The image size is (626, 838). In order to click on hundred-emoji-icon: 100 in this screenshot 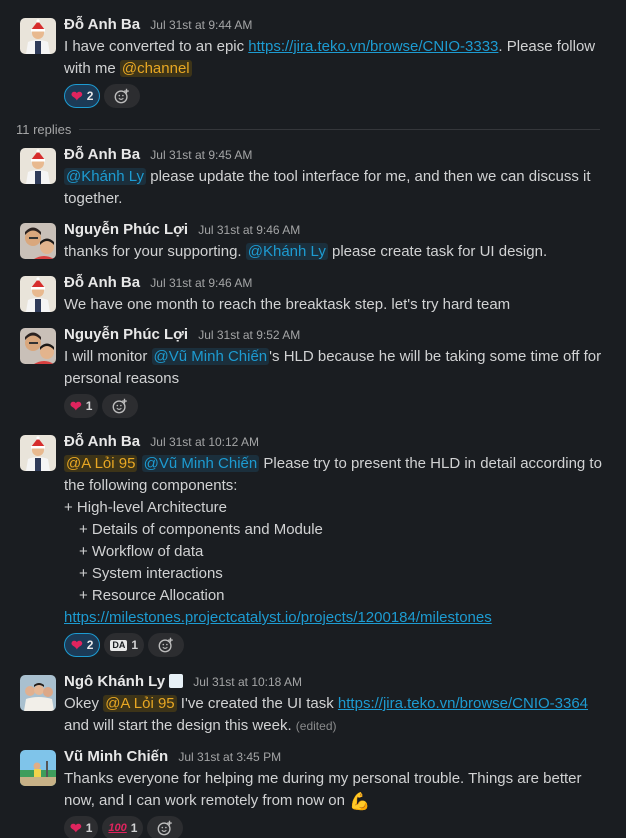, I will do `click(117, 828)`.